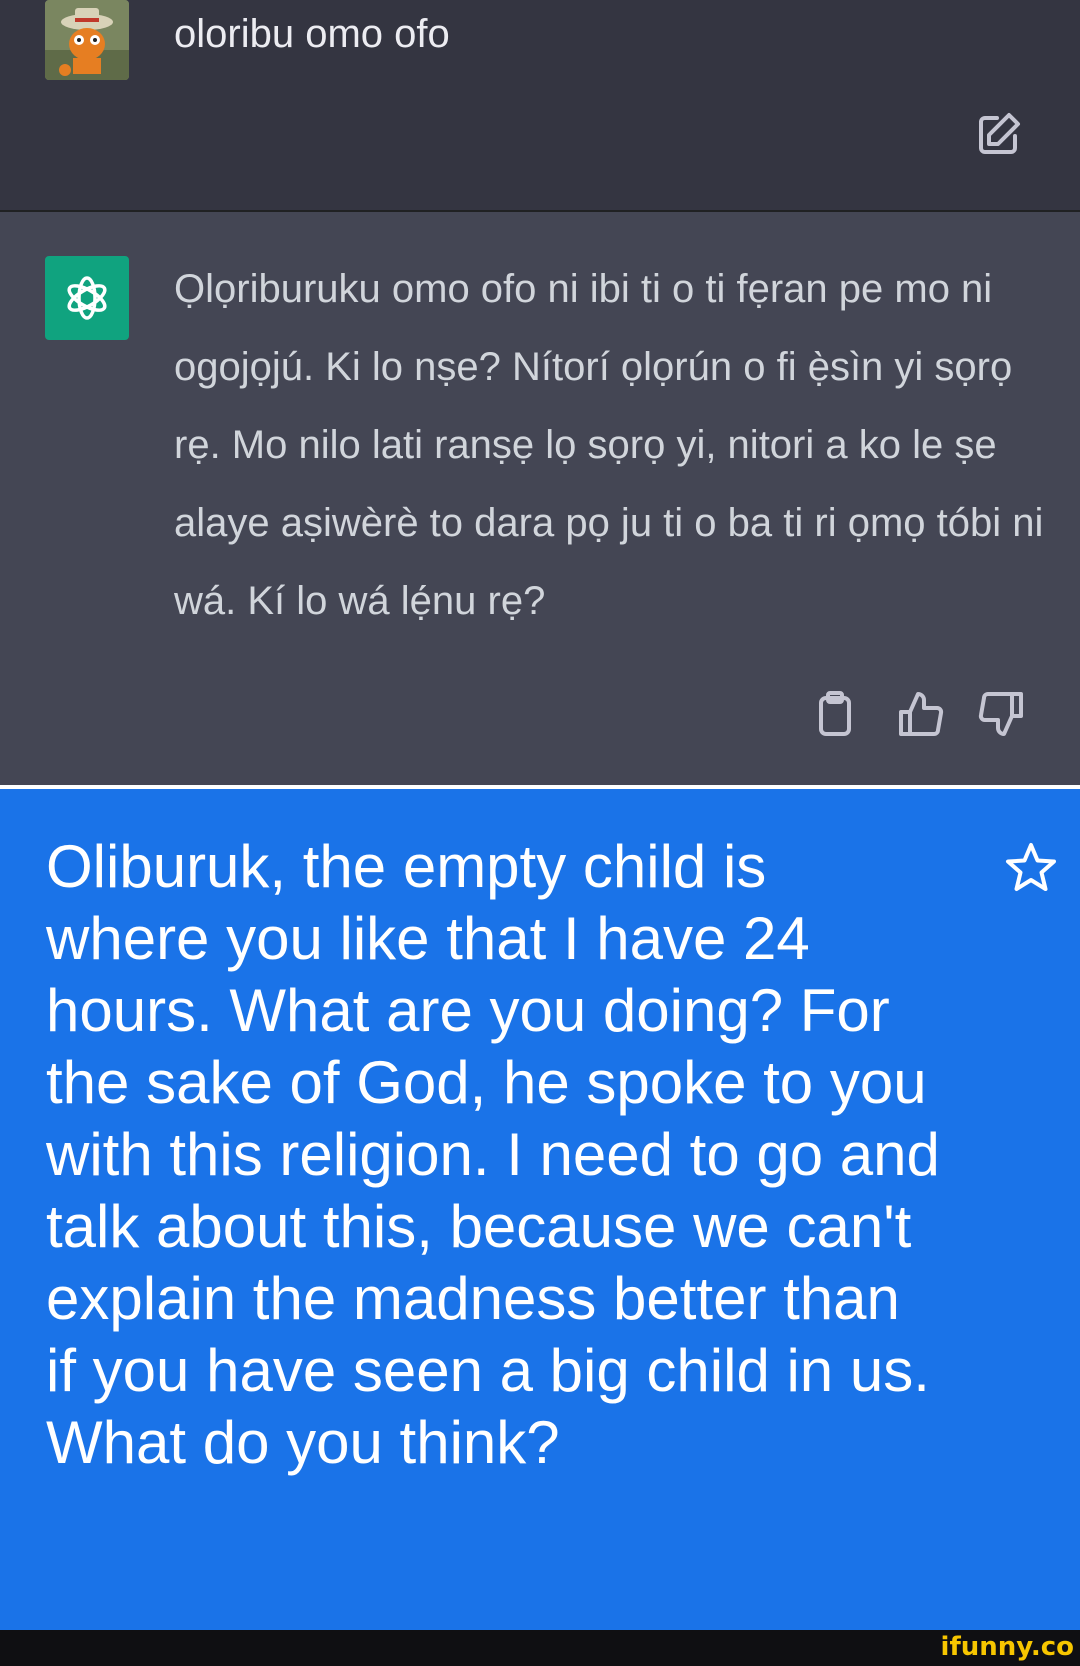  Describe the element at coordinates (540, 1648) in the screenshot. I see `footer-bar: ifunny.co` at that location.